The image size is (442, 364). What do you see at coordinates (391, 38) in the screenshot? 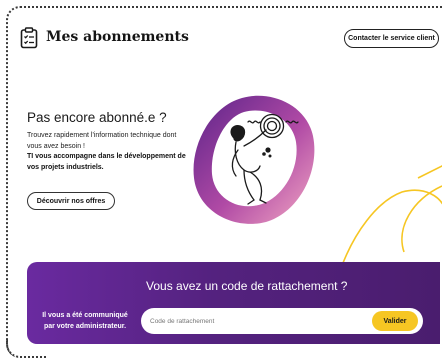
I see `contact-customer-service-button: Contacter le service client` at bounding box center [391, 38].